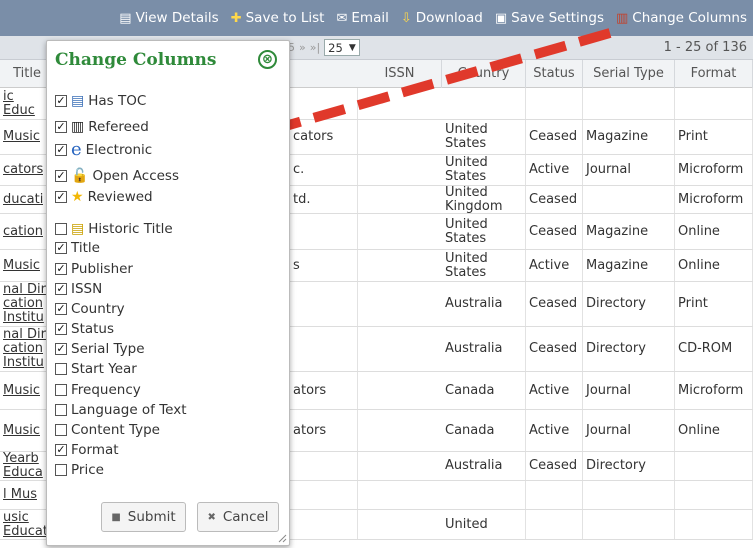  Describe the element at coordinates (554, 74) in the screenshot. I see `column-header-status: Status` at that location.